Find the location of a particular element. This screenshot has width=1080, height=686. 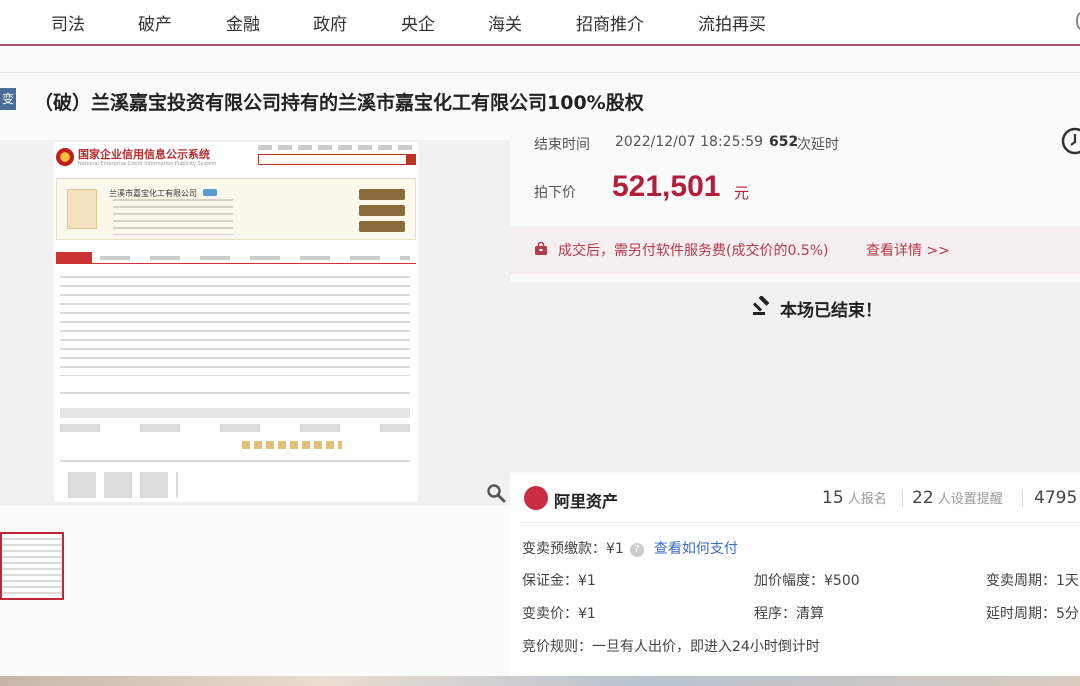

nav-item-relist: 流拍再买 is located at coordinates (732, 22).